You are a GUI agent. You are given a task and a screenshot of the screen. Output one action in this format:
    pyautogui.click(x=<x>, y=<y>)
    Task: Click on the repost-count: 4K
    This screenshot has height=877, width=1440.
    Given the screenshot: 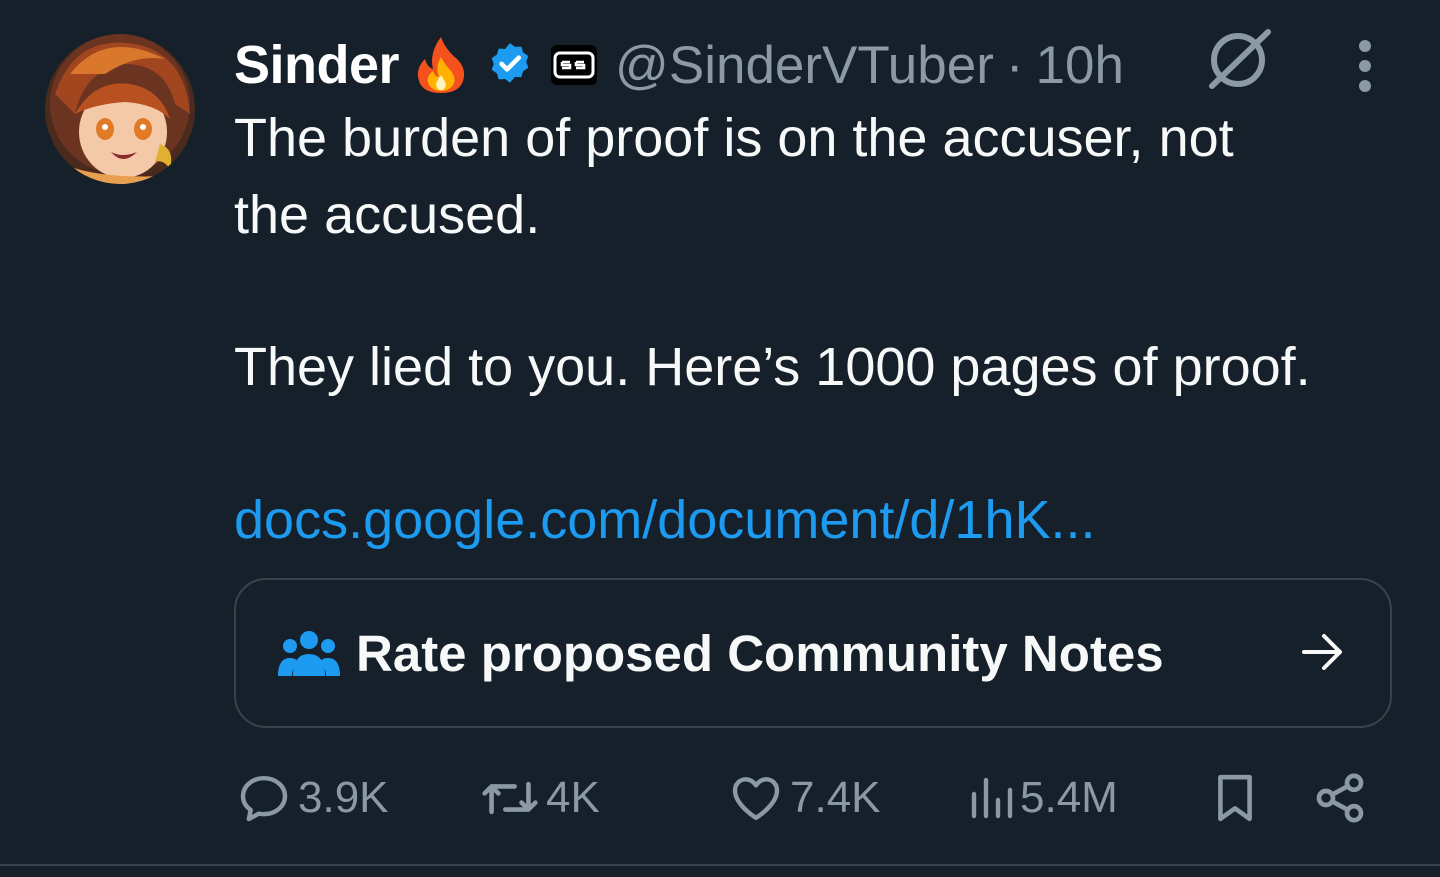 What is the action you would take?
    pyautogui.click(x=573, y=797)
    